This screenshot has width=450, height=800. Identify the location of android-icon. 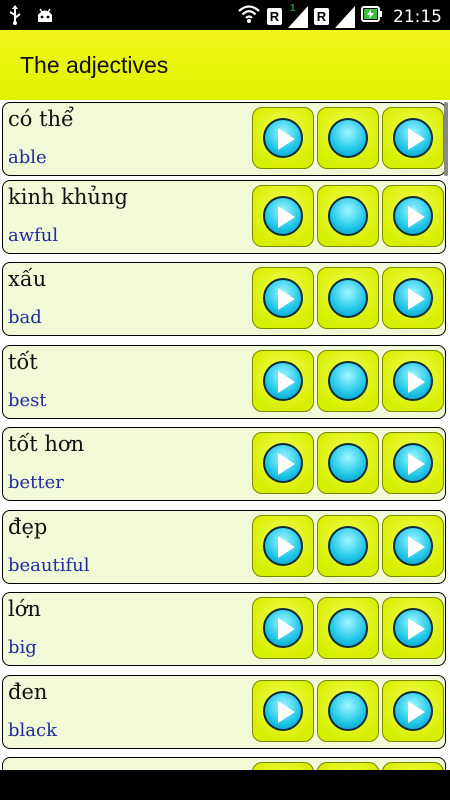
(45, 17).